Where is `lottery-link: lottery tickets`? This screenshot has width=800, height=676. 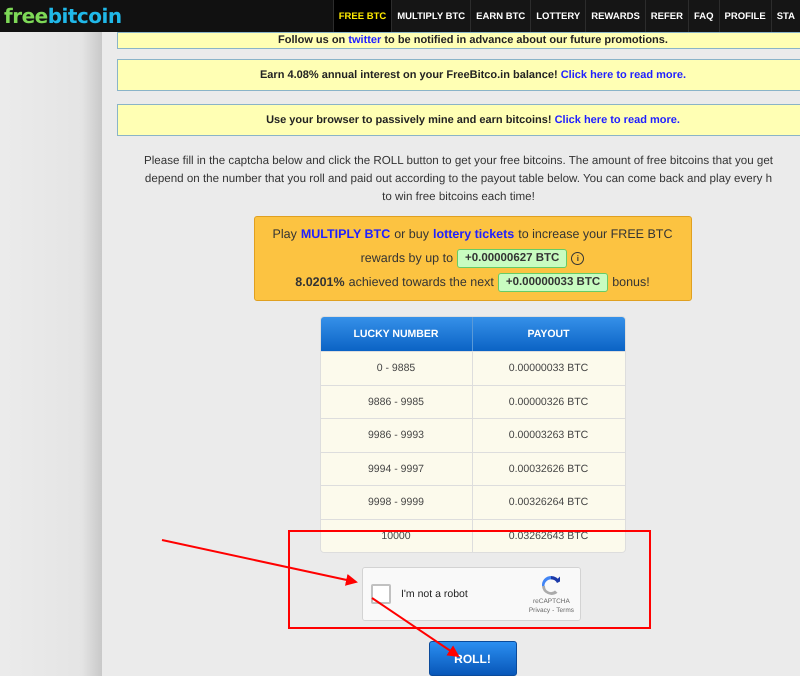
lottery-link: lottery tickets is located at coordinates (473, 234).